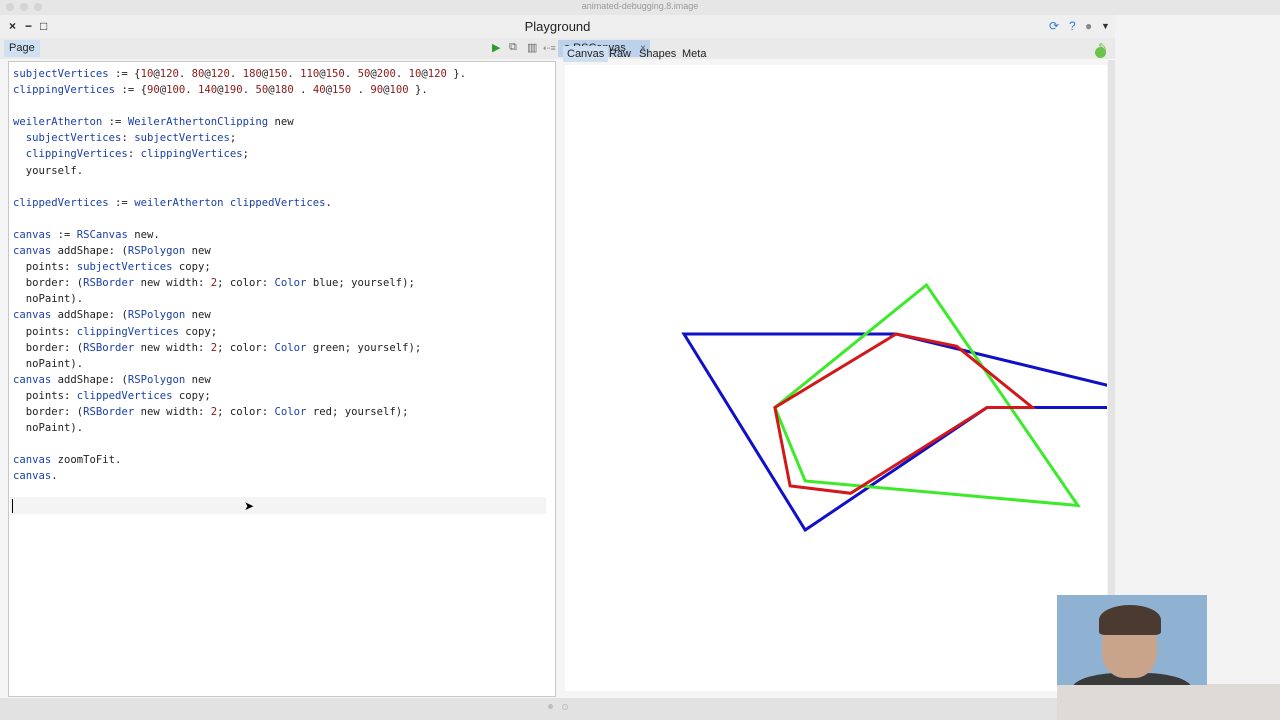 The width and height of the screenshot is (1280, 720). Describe the element at coordinates (1105, 26) in the screenshot. I see `menu-dropdown-icon: ▼` at that location.